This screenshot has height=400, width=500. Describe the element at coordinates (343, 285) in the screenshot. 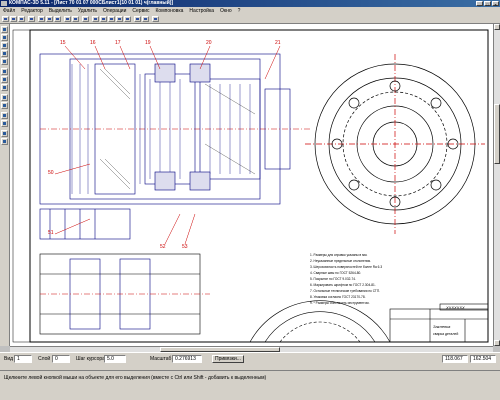

I see `svg-text:6. Маркировать шрифтом по ГОСТ: 6. Маркировать шрифтом по ГОСТ 2.304-81.` at that location.